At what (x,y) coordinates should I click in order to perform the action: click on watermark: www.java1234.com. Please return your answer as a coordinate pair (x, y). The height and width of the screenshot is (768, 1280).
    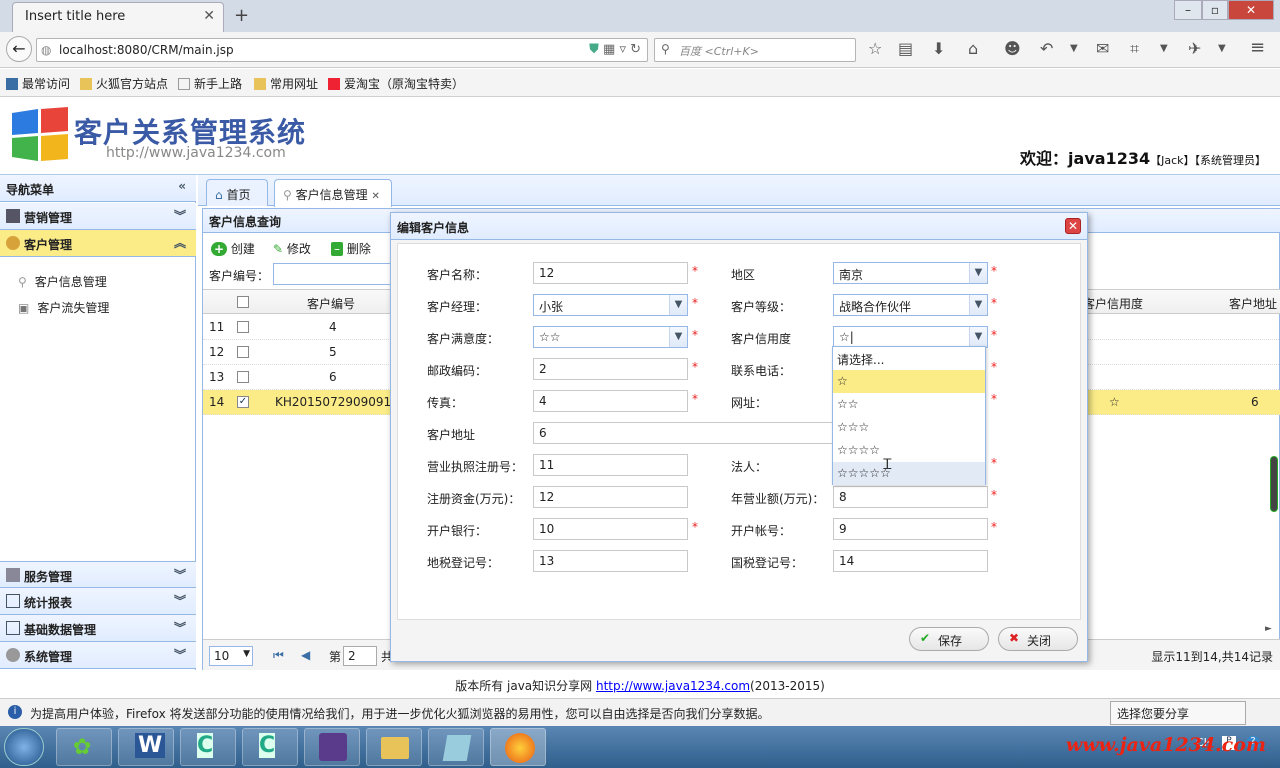
    Looking at the image, I should click on (1165, 745).